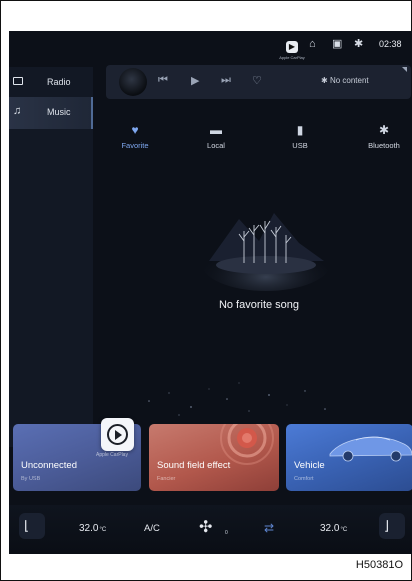  Describe the element at coordinates (166, 479) in the screenshot. I see `card-subtitle: Fancier` at that location.